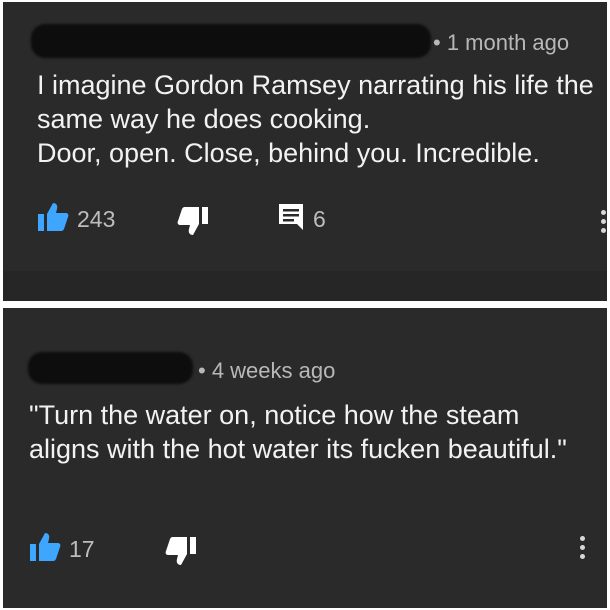 This screenshot has height=610, width=610. I want to click on comment-action-bar: 243 6, so click(317, 218).